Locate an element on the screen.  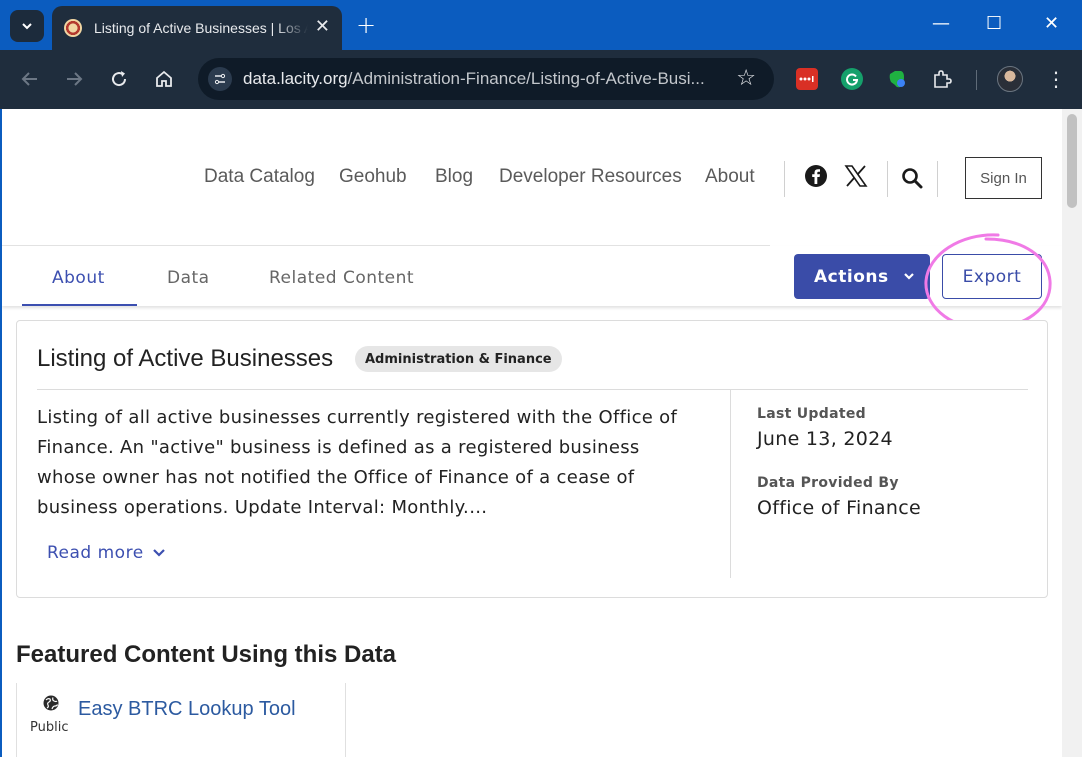
provided-by-value: Office of Finance is located at coordinates (839, 508).